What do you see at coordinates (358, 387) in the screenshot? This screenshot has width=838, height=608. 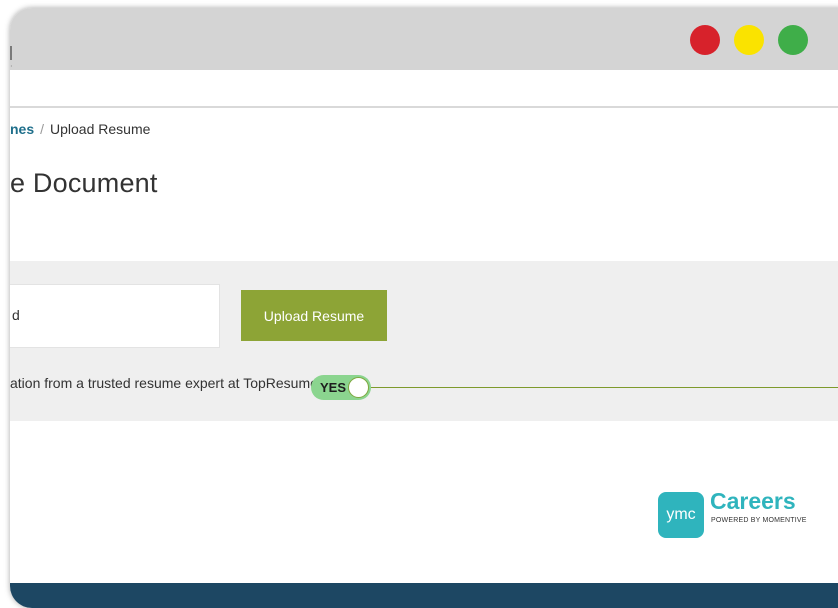 I see `toggle-knob` at bounding box center [358, 387].